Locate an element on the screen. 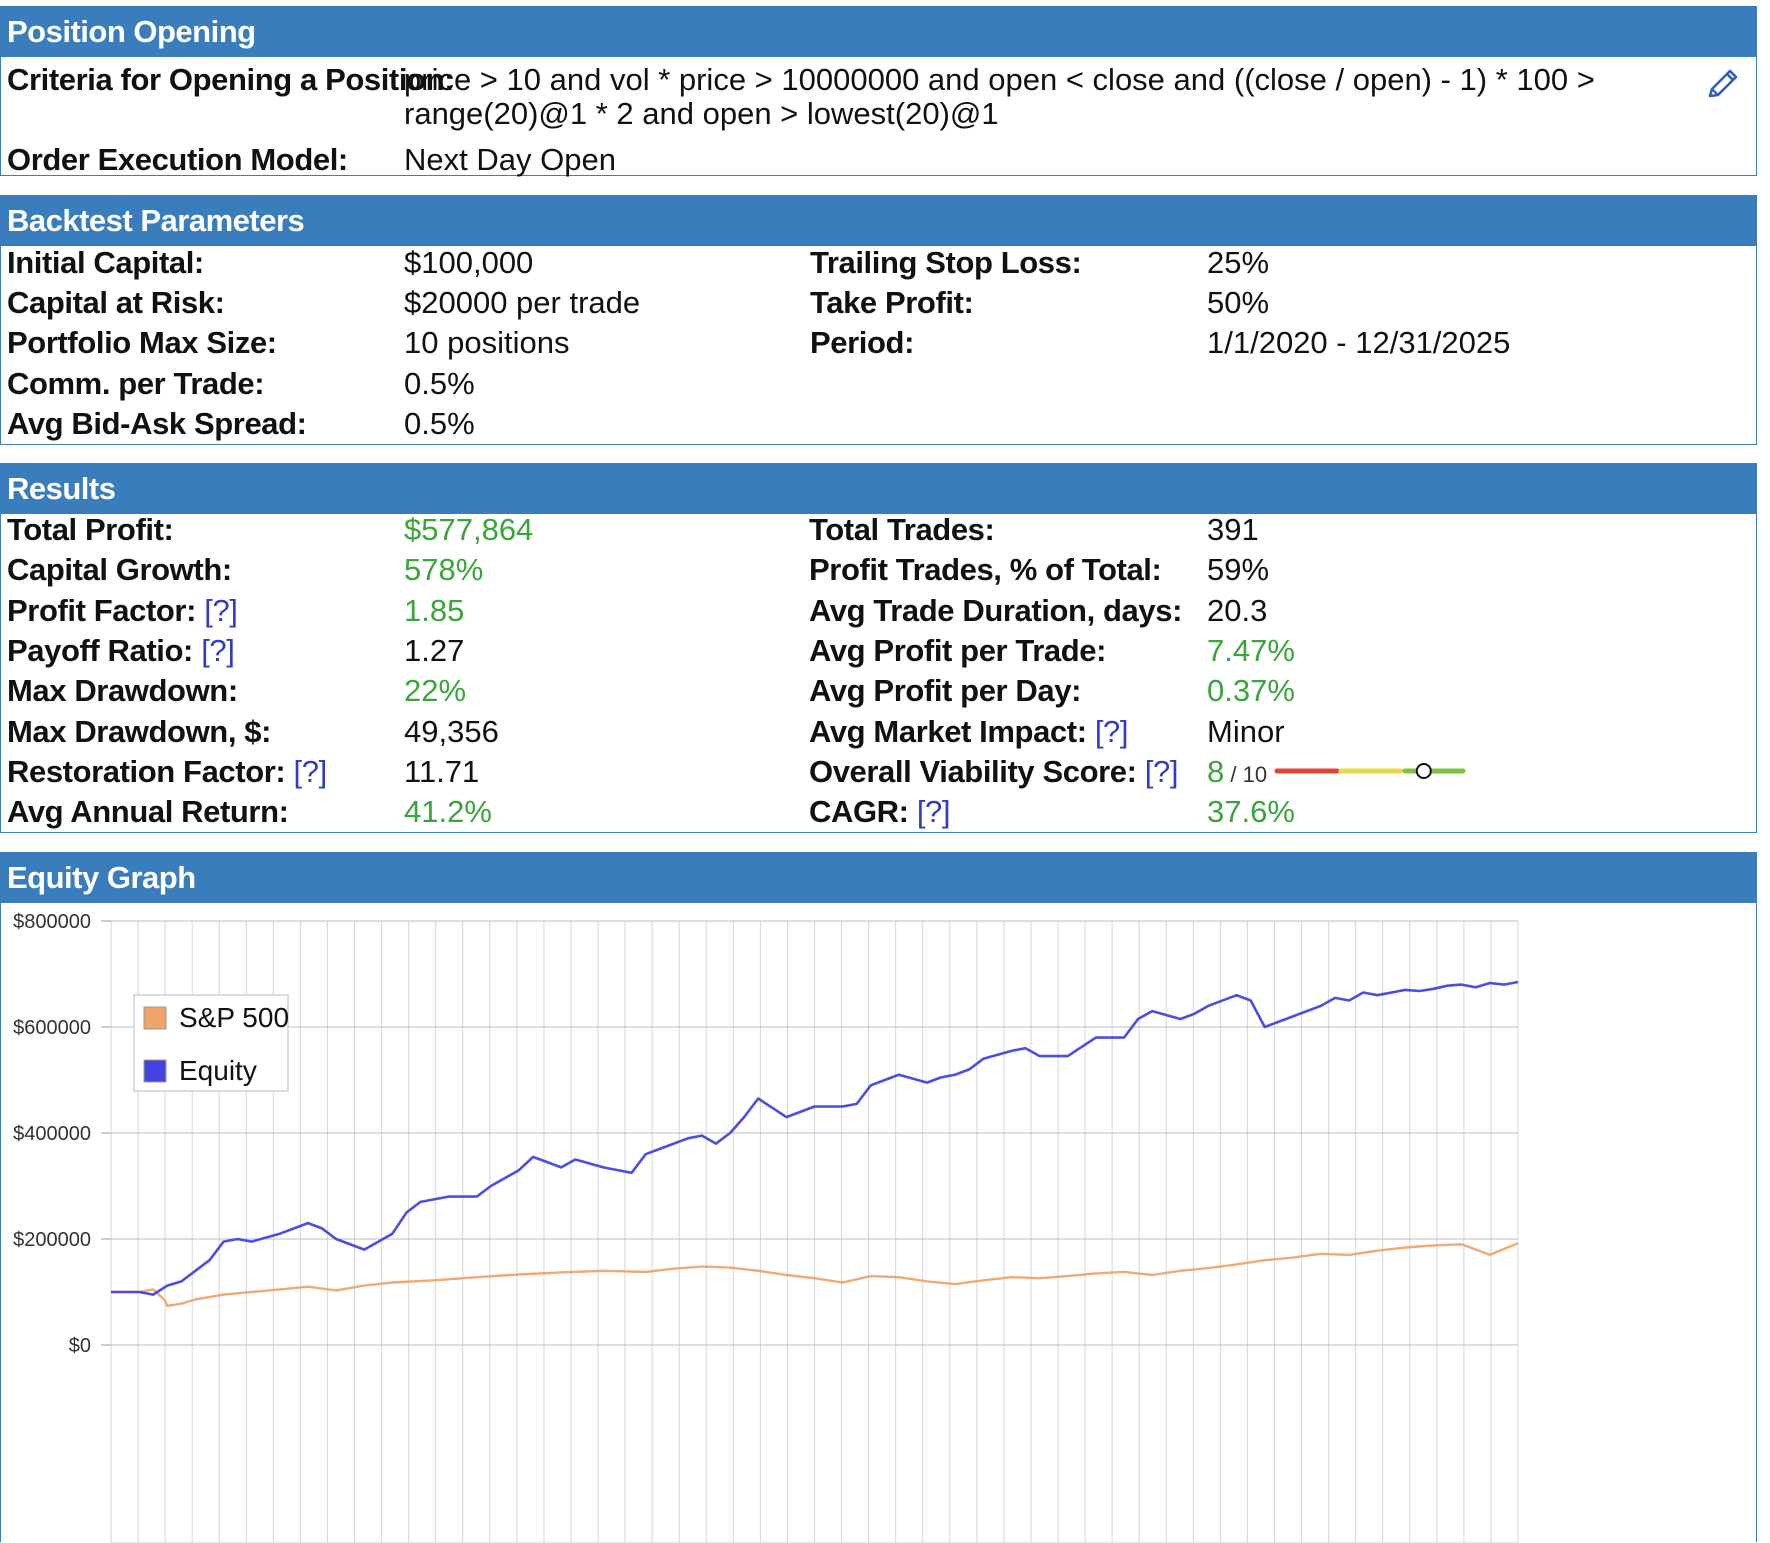 The width and height of the screenshot is (1770, 1543). y-tick-label: $600000 is located at coordinates (52, 1028).